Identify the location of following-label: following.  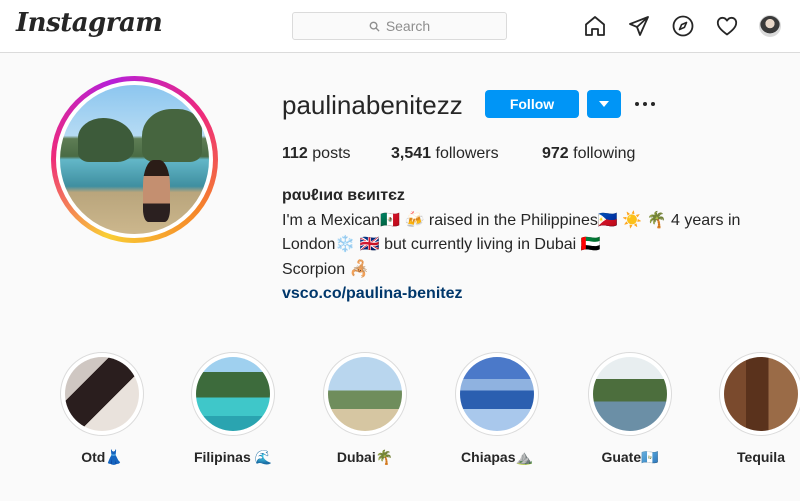
(604, 153).